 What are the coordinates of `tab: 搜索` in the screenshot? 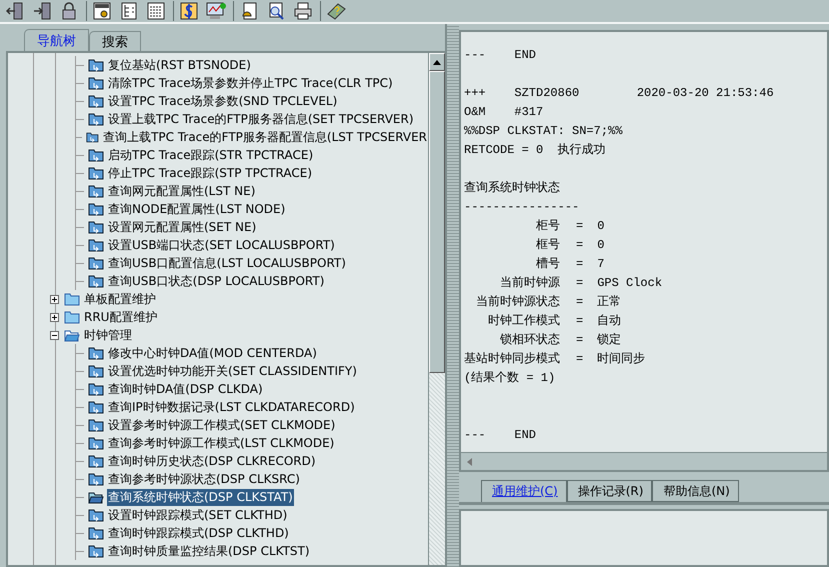 It's located at (115, 41).